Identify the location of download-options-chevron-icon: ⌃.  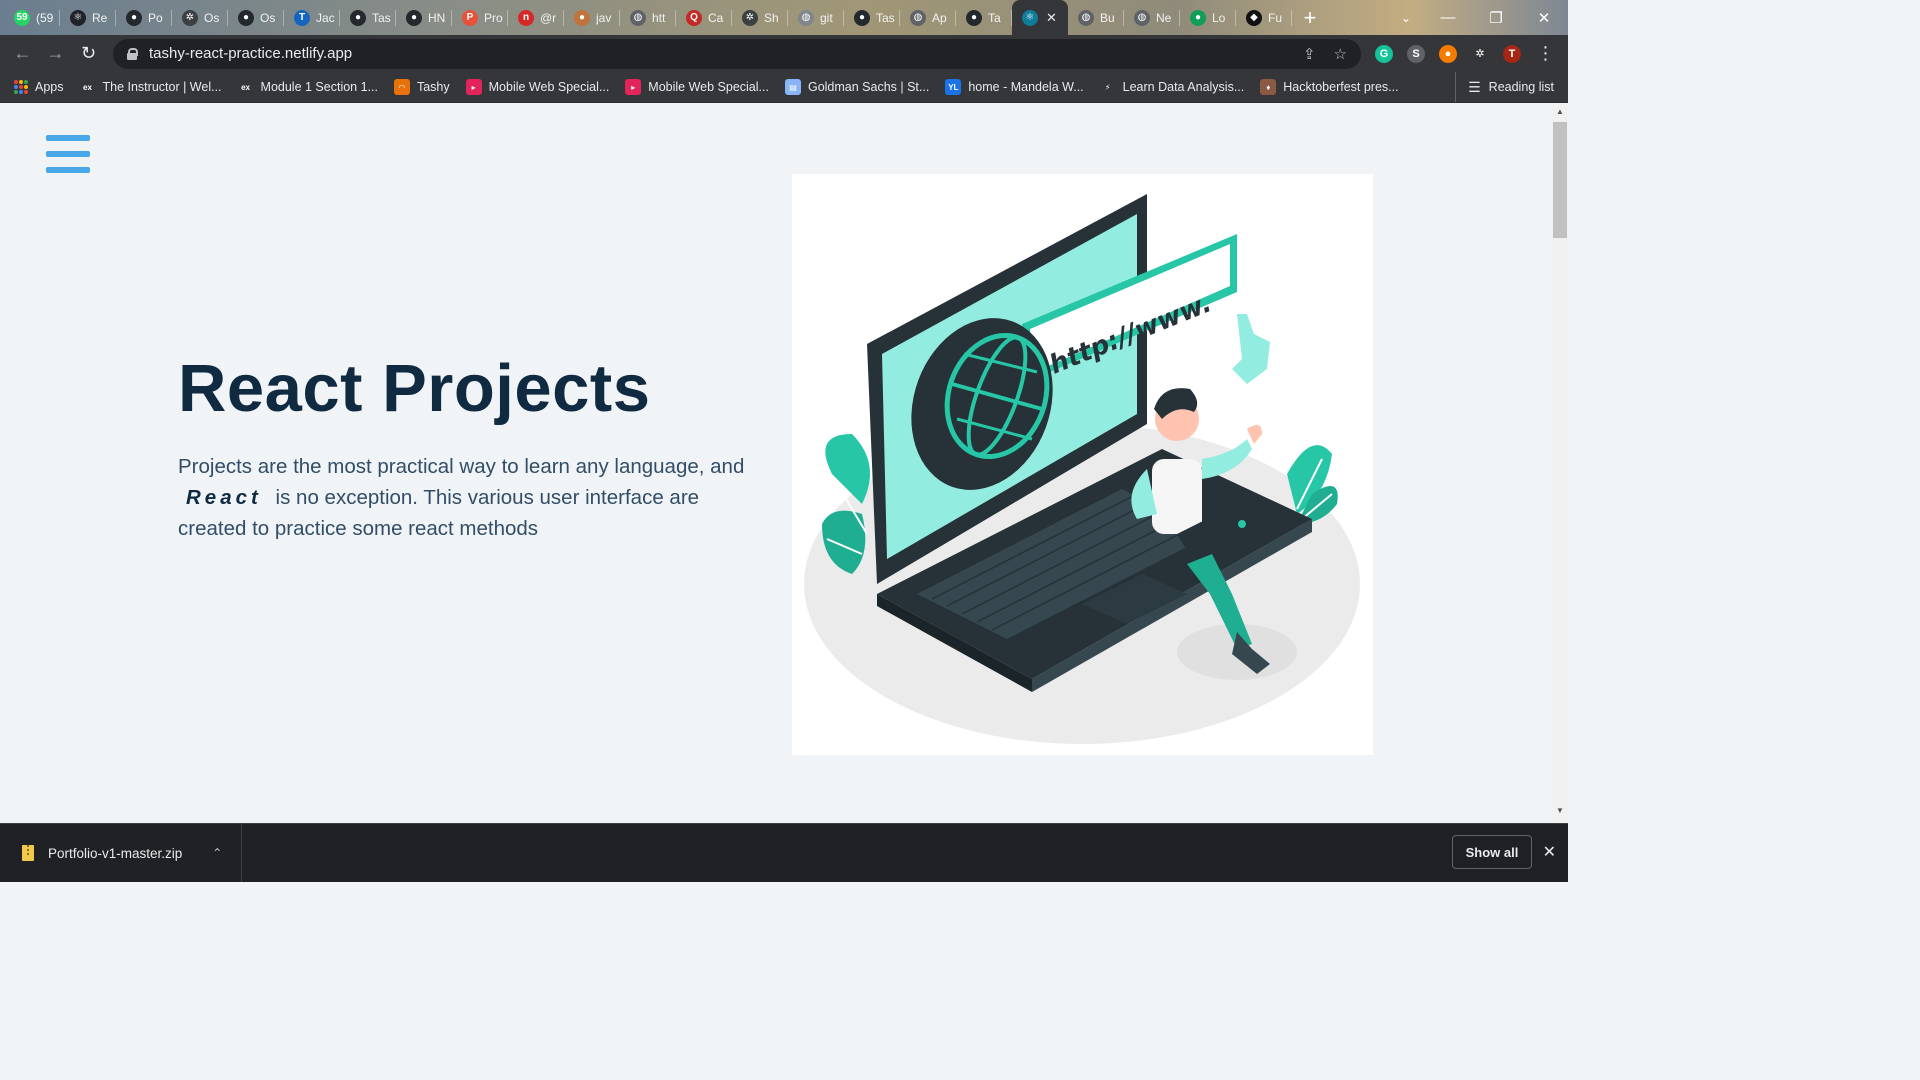
(217, 853).